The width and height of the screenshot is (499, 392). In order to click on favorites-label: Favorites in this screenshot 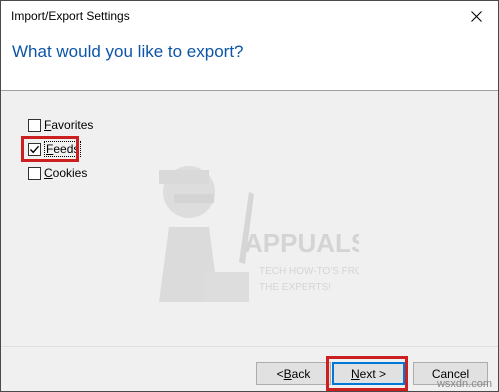, I will do `click(68, 125)`.